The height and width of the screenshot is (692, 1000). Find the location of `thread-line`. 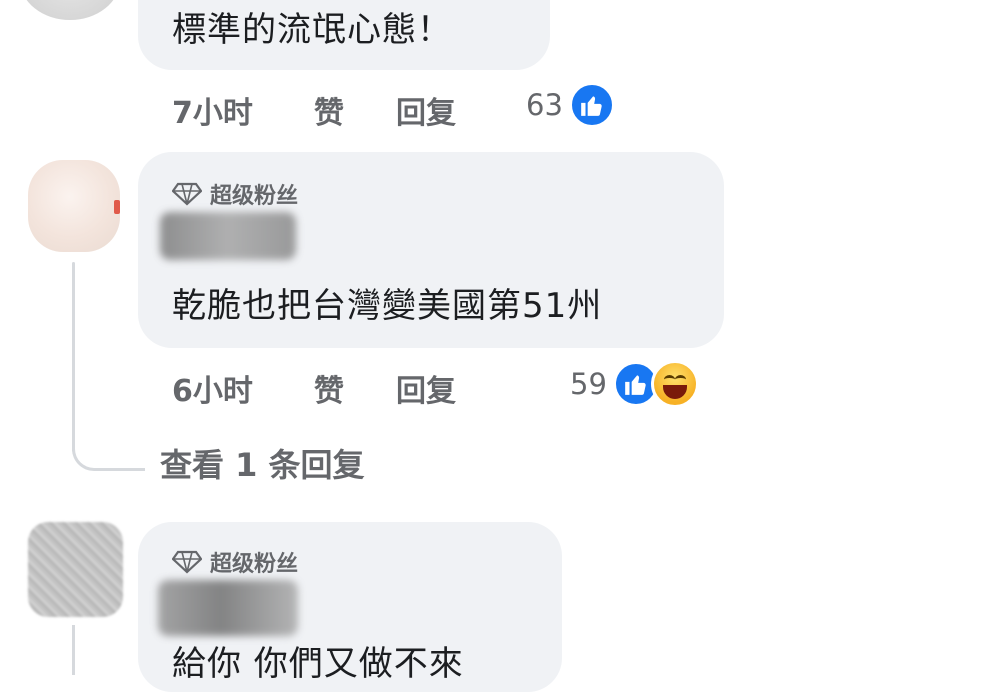

thread-line is located at coordinates (73, 650).